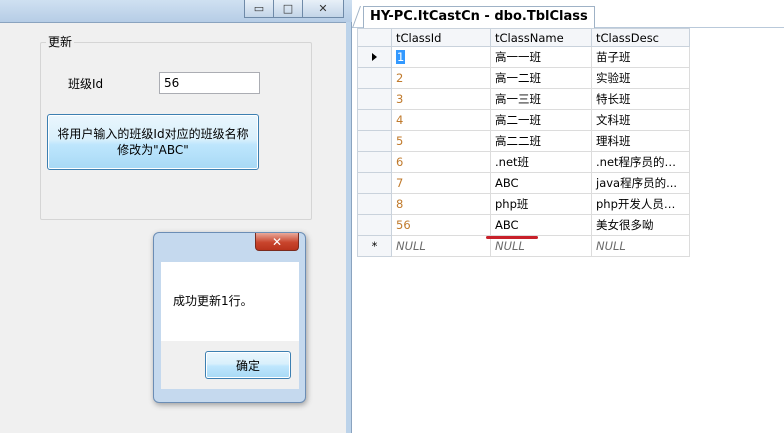  Describe the element at coordinates (541, 78) in the screenshot. I see `cell-tclassname: 高一二班` at that location.